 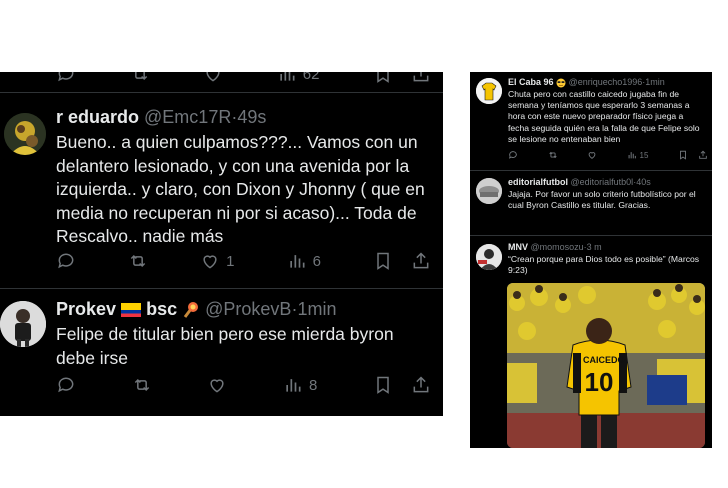 What do you see at coordinates (230, 261) in the screenshot?
I see `like-count: 1` at bounding box center [230, 261].